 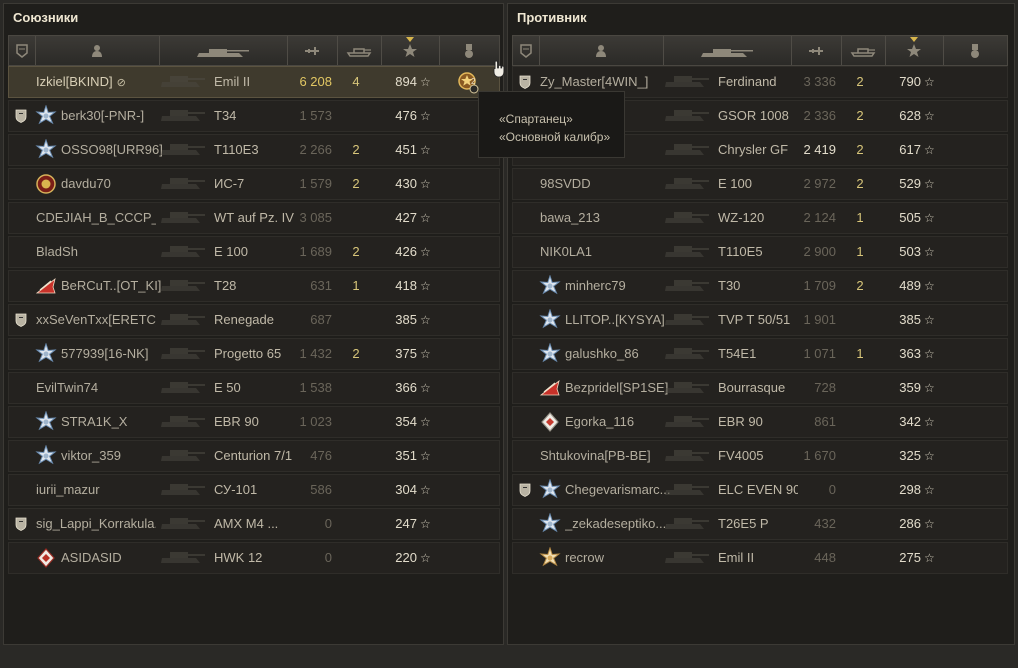 What do you see at coordinates (231, 251) in the screenshot?
I see `tank-name: E 100` at bounding box center [231, 251].